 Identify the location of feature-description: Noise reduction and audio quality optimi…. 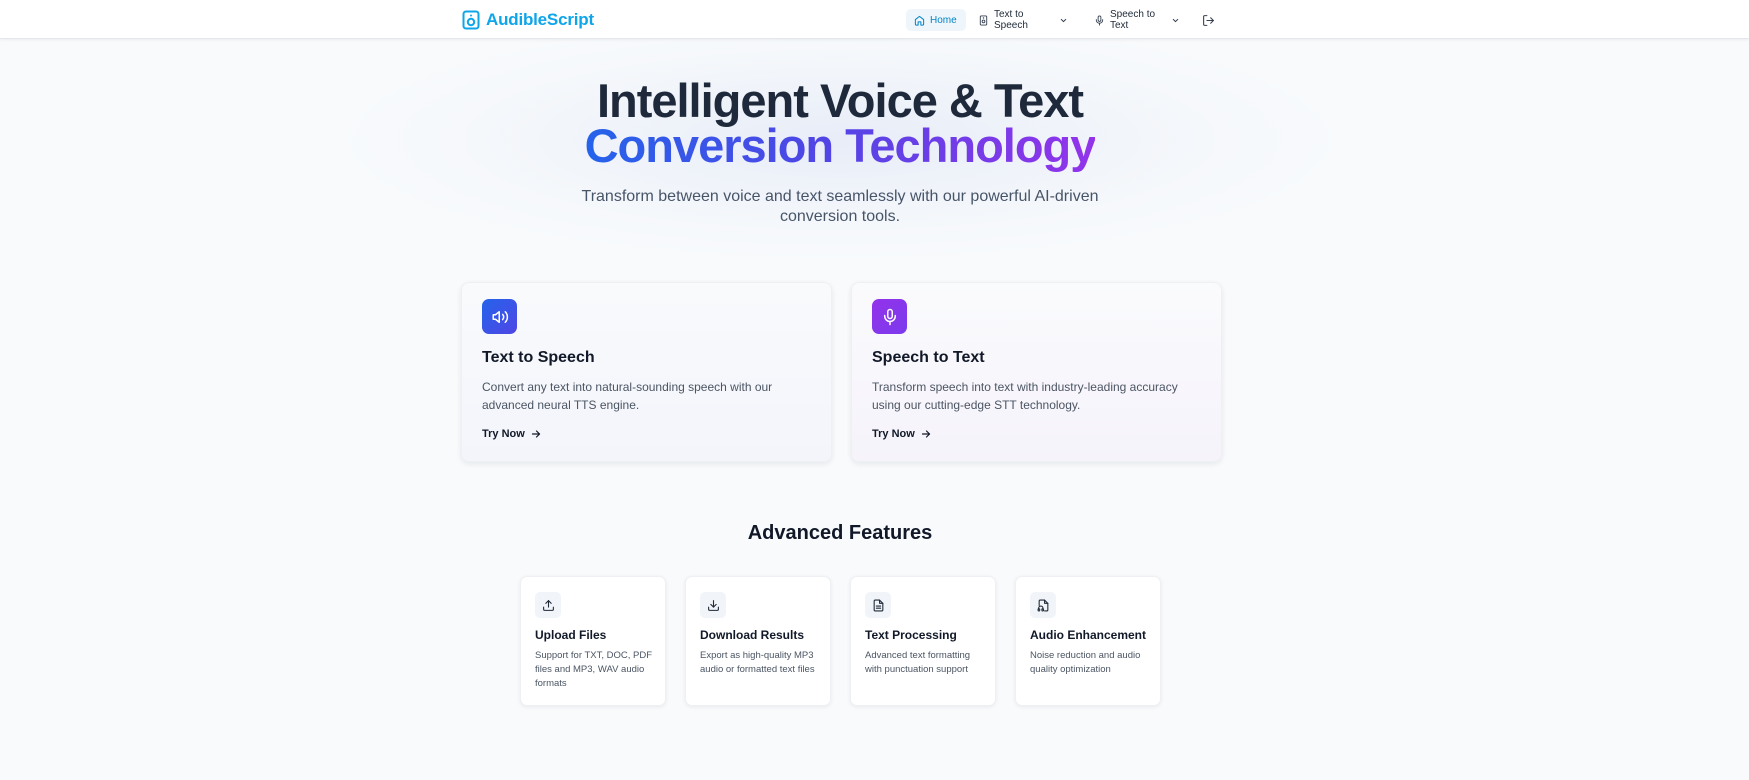
(1085, 662).